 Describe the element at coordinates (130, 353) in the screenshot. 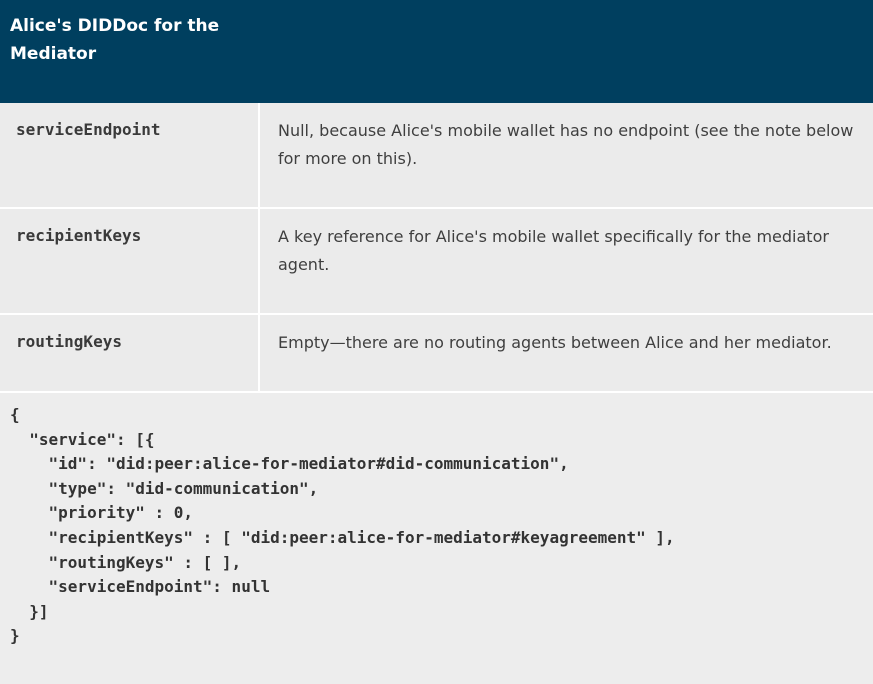

I see `property-name: routingKeys` at that location.